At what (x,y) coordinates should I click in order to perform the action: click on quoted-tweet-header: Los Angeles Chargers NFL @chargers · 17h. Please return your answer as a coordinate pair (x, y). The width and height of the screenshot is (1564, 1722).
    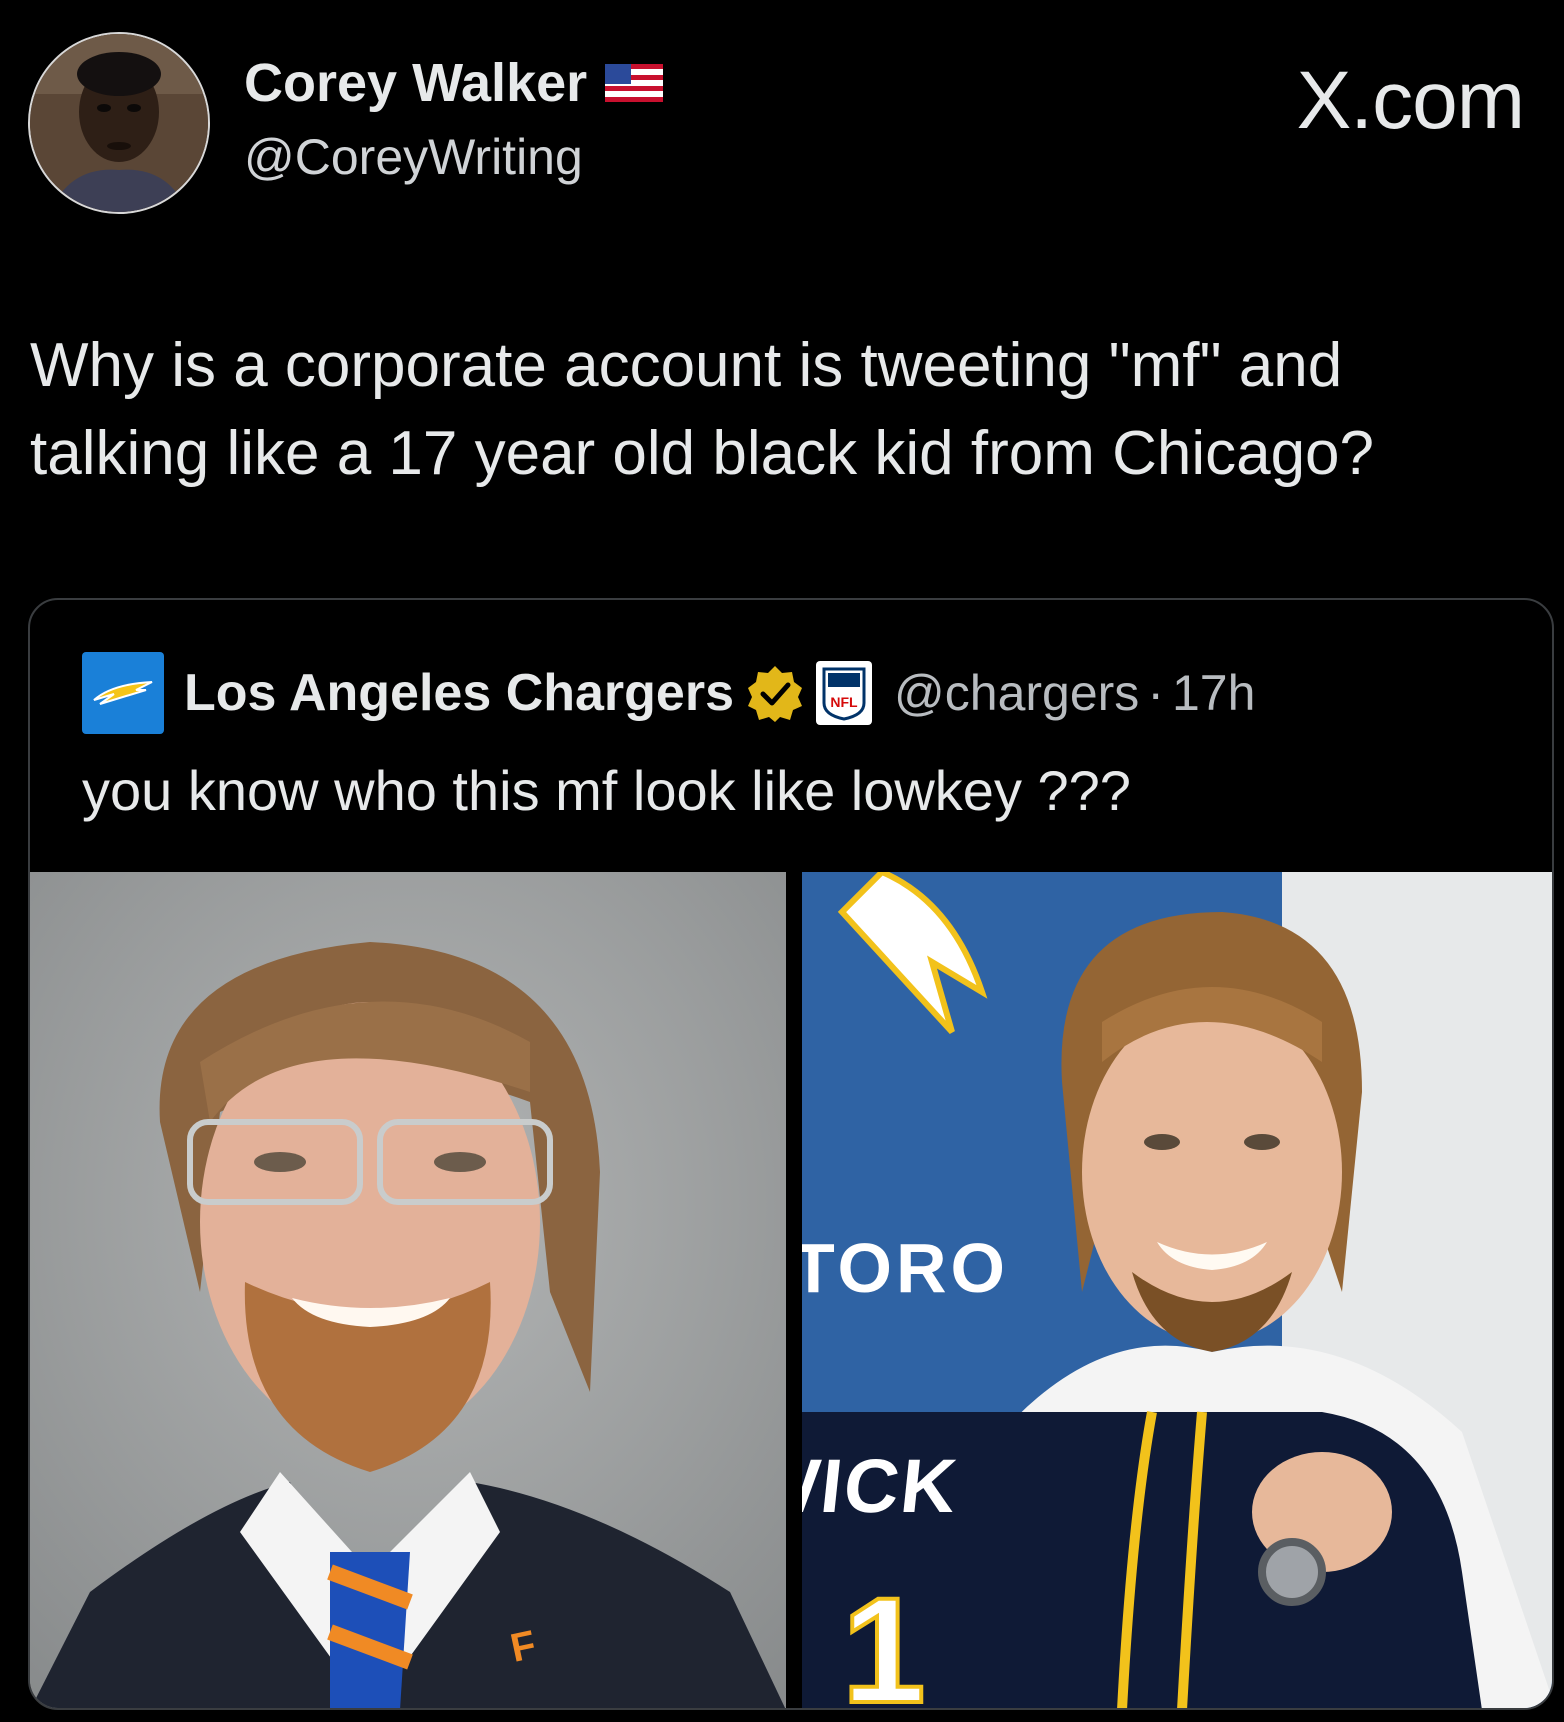
    Looking at the image, I should click on (668, 693).